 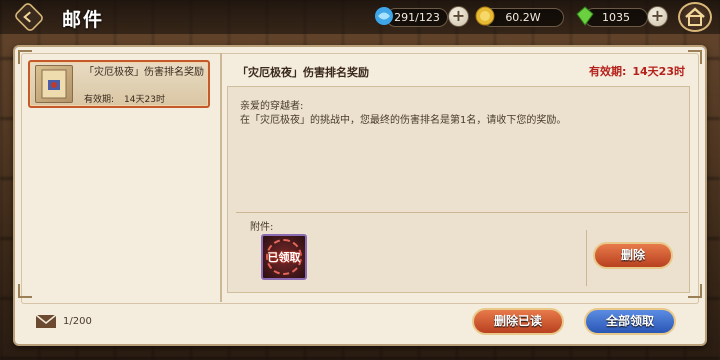 What do you see at coordinates (262, 227) in the screenshot?
I see `attachment-label: 附件:` at bounding box center [262, 227].